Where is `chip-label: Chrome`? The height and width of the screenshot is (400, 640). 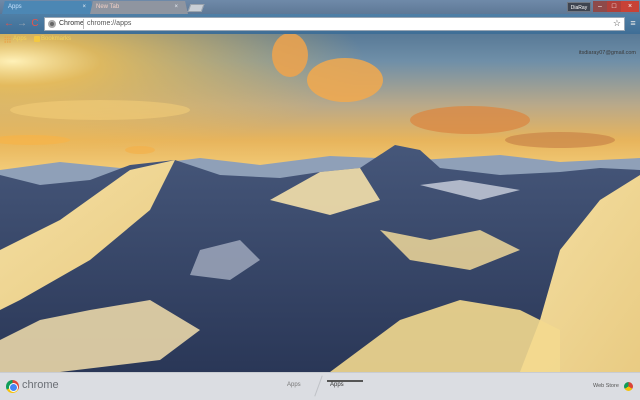 chip-label: Chrome is located at coordinates (71, 23).